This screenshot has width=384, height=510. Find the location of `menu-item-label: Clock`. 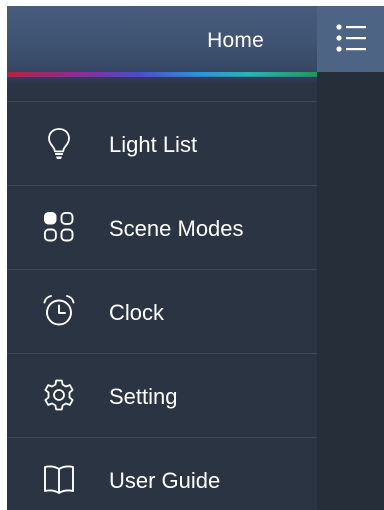

menu-item-label: Clock is located at coordinates (137, 312).